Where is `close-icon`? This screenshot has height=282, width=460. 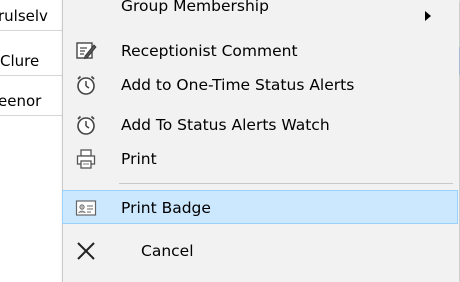
close-icon is located at coordinates (86, 251).